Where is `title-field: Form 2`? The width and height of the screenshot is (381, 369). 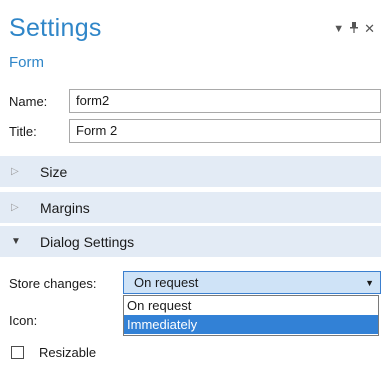 title-field: Form 2 is located at coordinates (225, 131).